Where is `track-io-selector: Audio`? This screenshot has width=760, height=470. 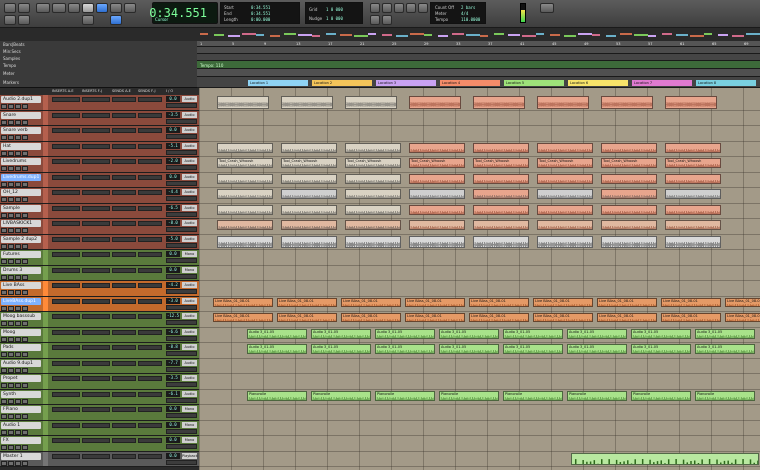 track-io-selector: Audio is located at coordinates (189, 285).